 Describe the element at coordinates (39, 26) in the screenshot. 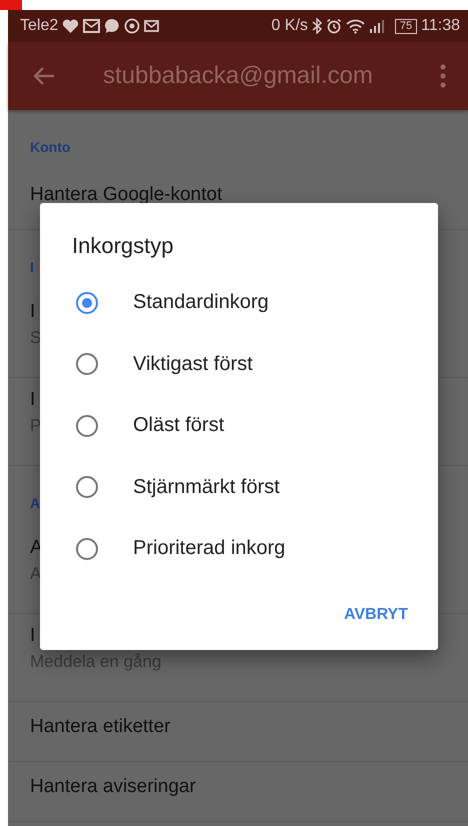

I see `carrier-text: Tele2` at that location.